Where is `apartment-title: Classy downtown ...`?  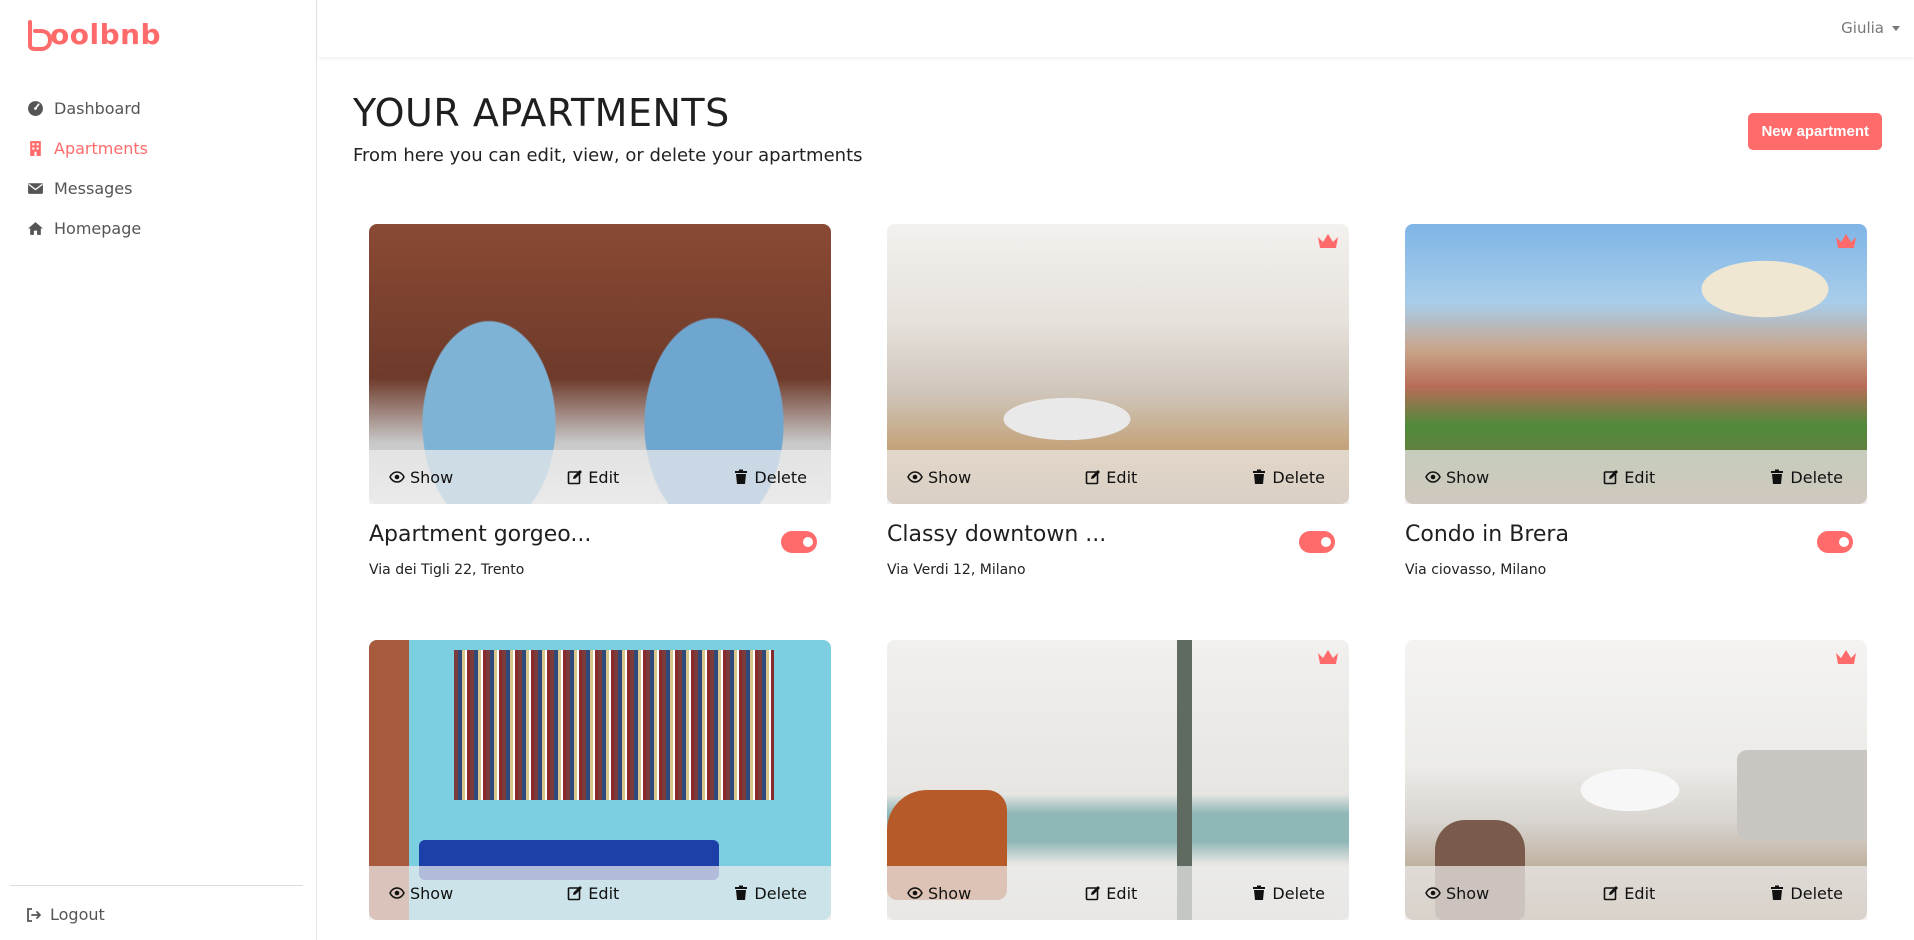
apartment-title: Classy downtown ... is located at coordinates (996, 534).